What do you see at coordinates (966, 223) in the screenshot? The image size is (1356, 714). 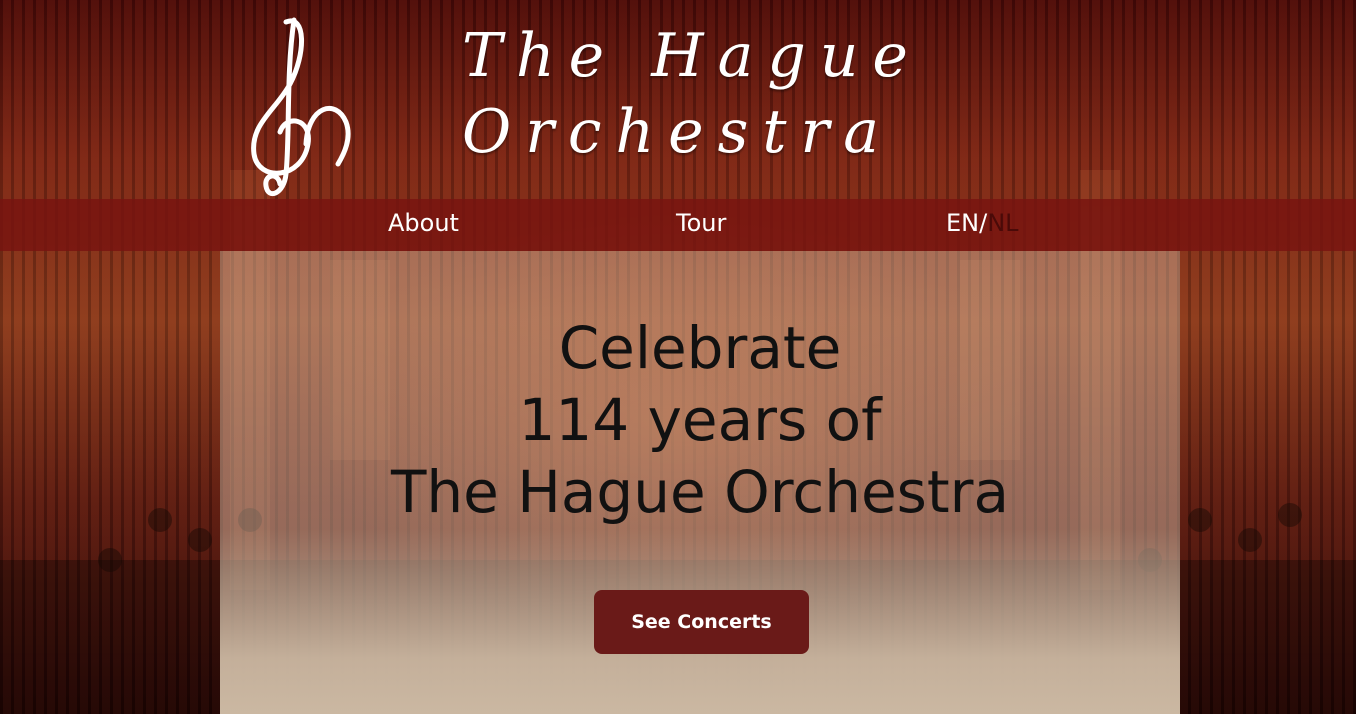 I see `lang-en-link: EN/` at bounding box center [966, 223].